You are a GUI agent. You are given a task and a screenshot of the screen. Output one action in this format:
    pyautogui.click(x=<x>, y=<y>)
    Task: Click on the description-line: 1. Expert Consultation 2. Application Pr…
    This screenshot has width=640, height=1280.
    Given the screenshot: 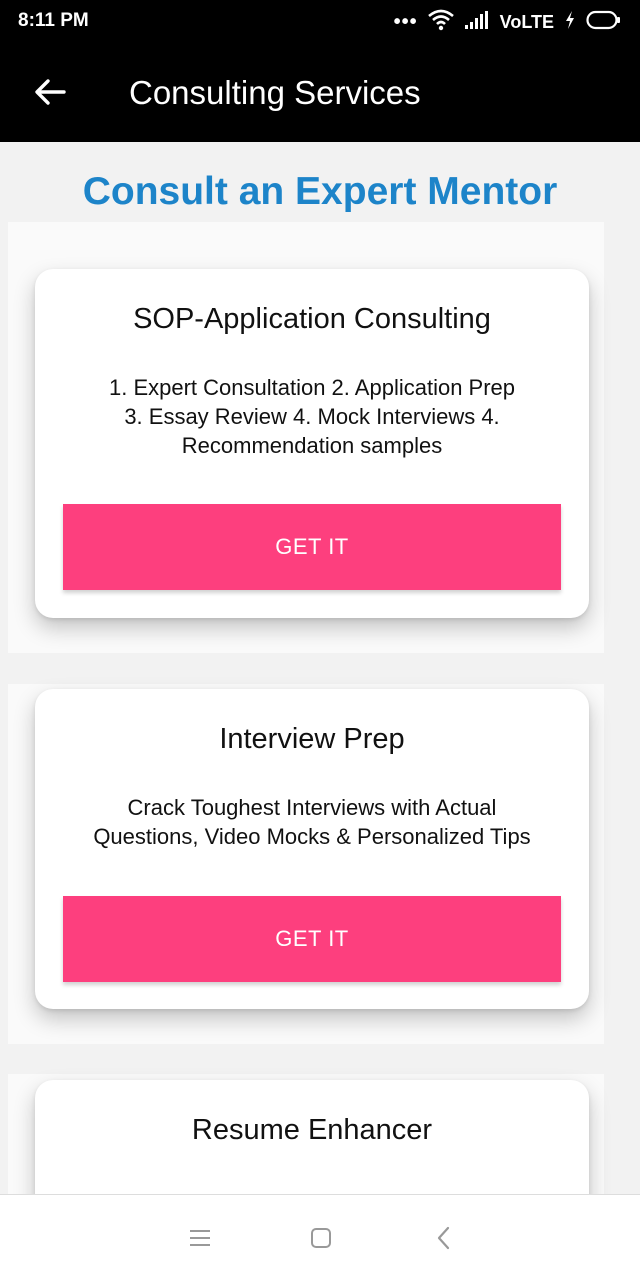 What is the action you would take?
    pyautogui.click(x=312, y=387)
    